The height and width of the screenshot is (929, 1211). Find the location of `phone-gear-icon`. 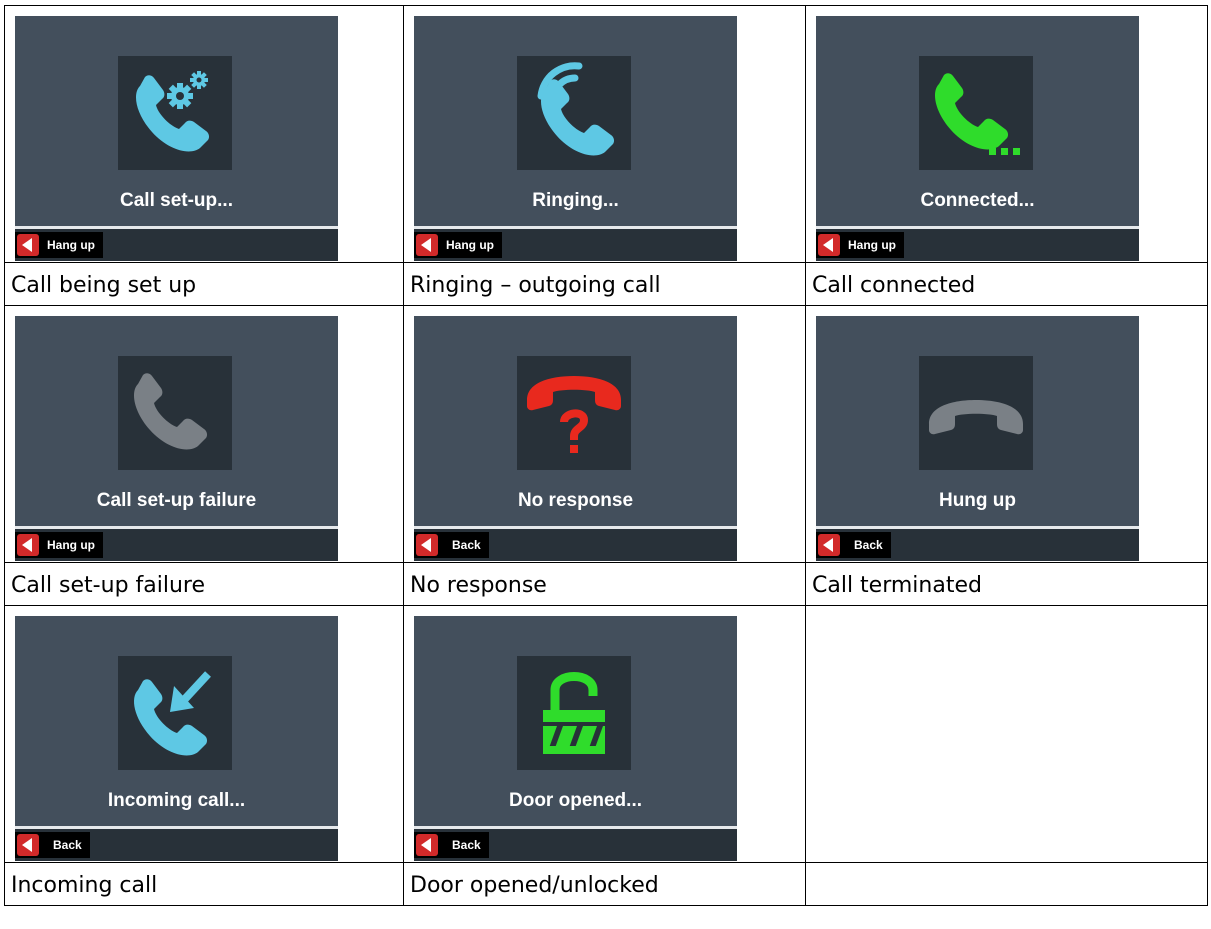

phone-gear-icon is located at coordinates (175, 113).